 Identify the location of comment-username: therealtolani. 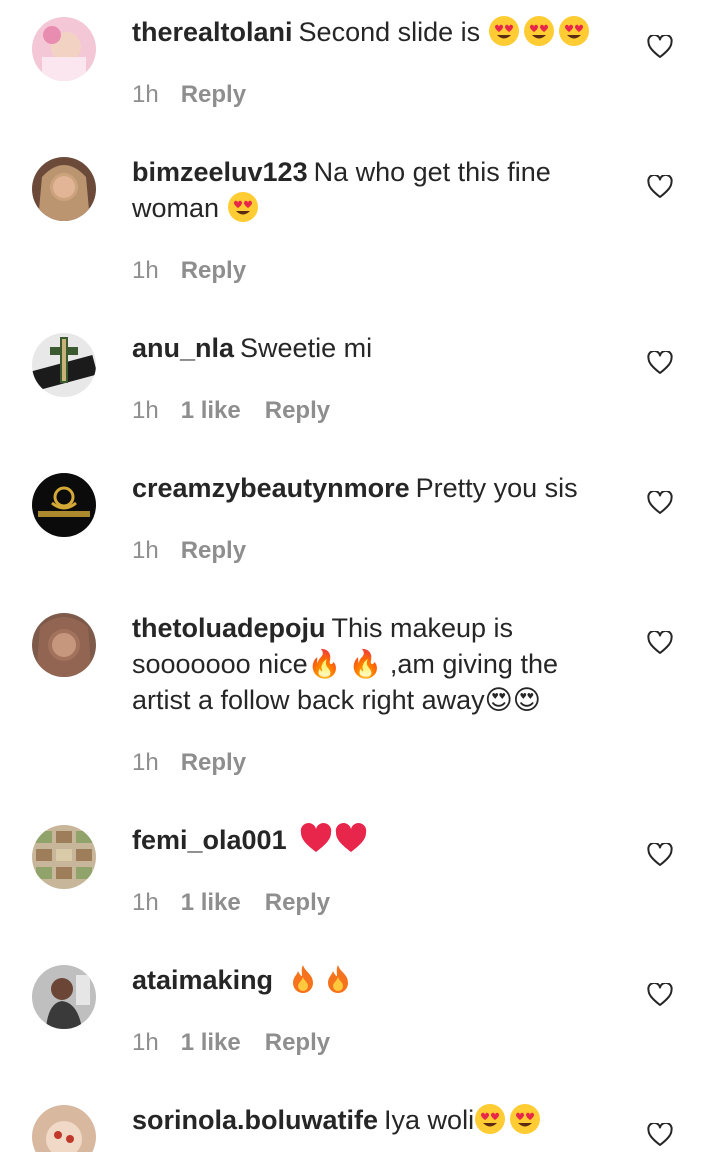
(212, 32).